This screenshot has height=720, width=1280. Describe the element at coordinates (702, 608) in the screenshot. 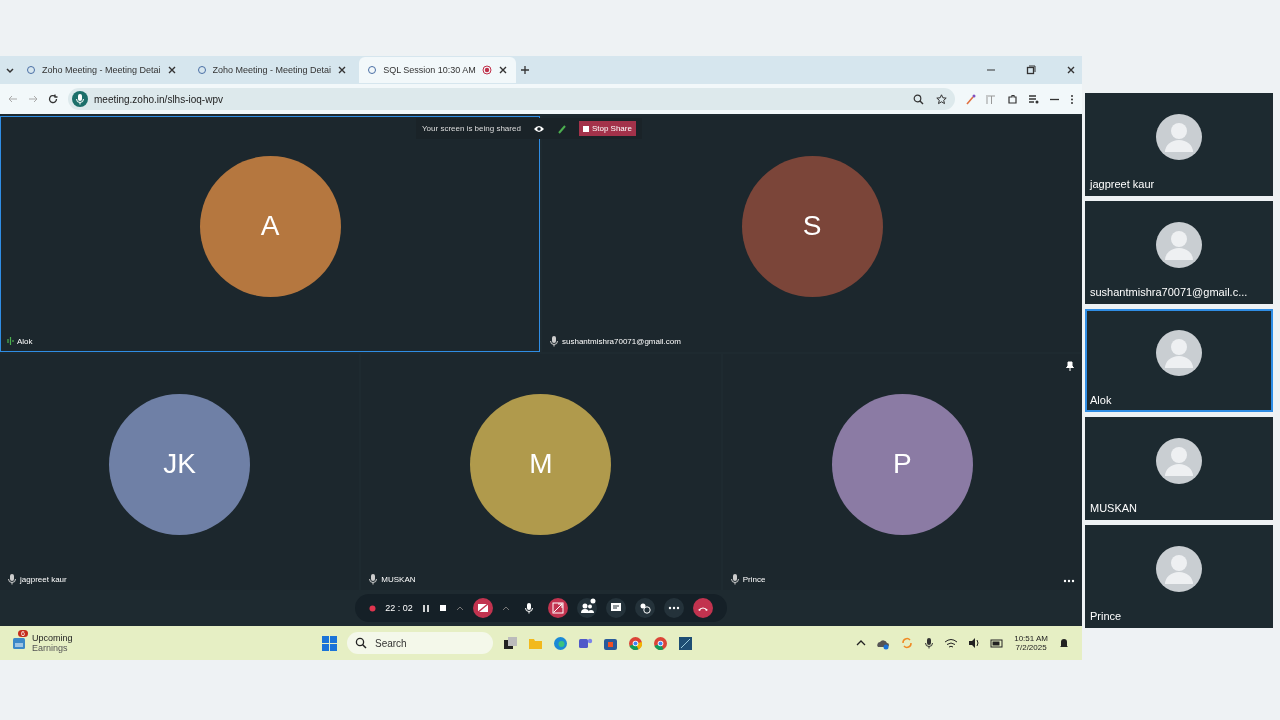

I see `hang-up-icon` at that location.